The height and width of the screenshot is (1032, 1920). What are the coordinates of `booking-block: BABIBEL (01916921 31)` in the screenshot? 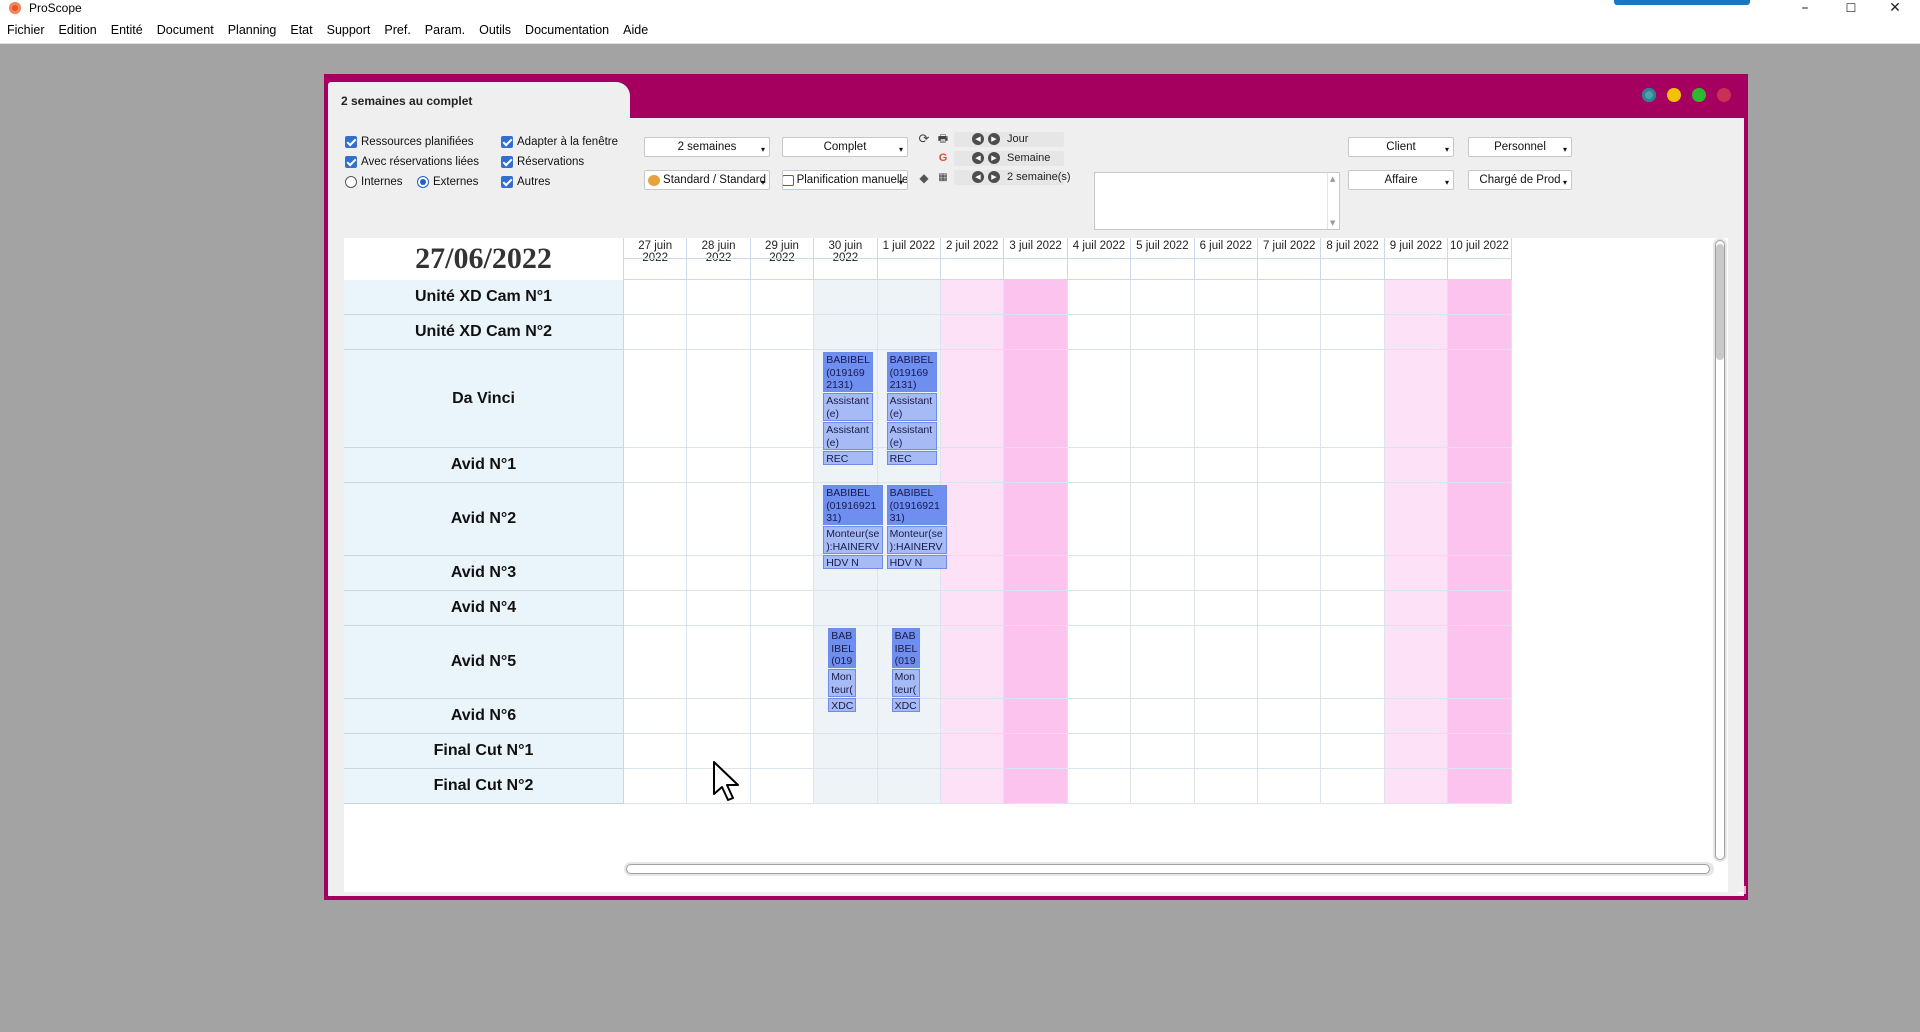 It's located at (916, 505).